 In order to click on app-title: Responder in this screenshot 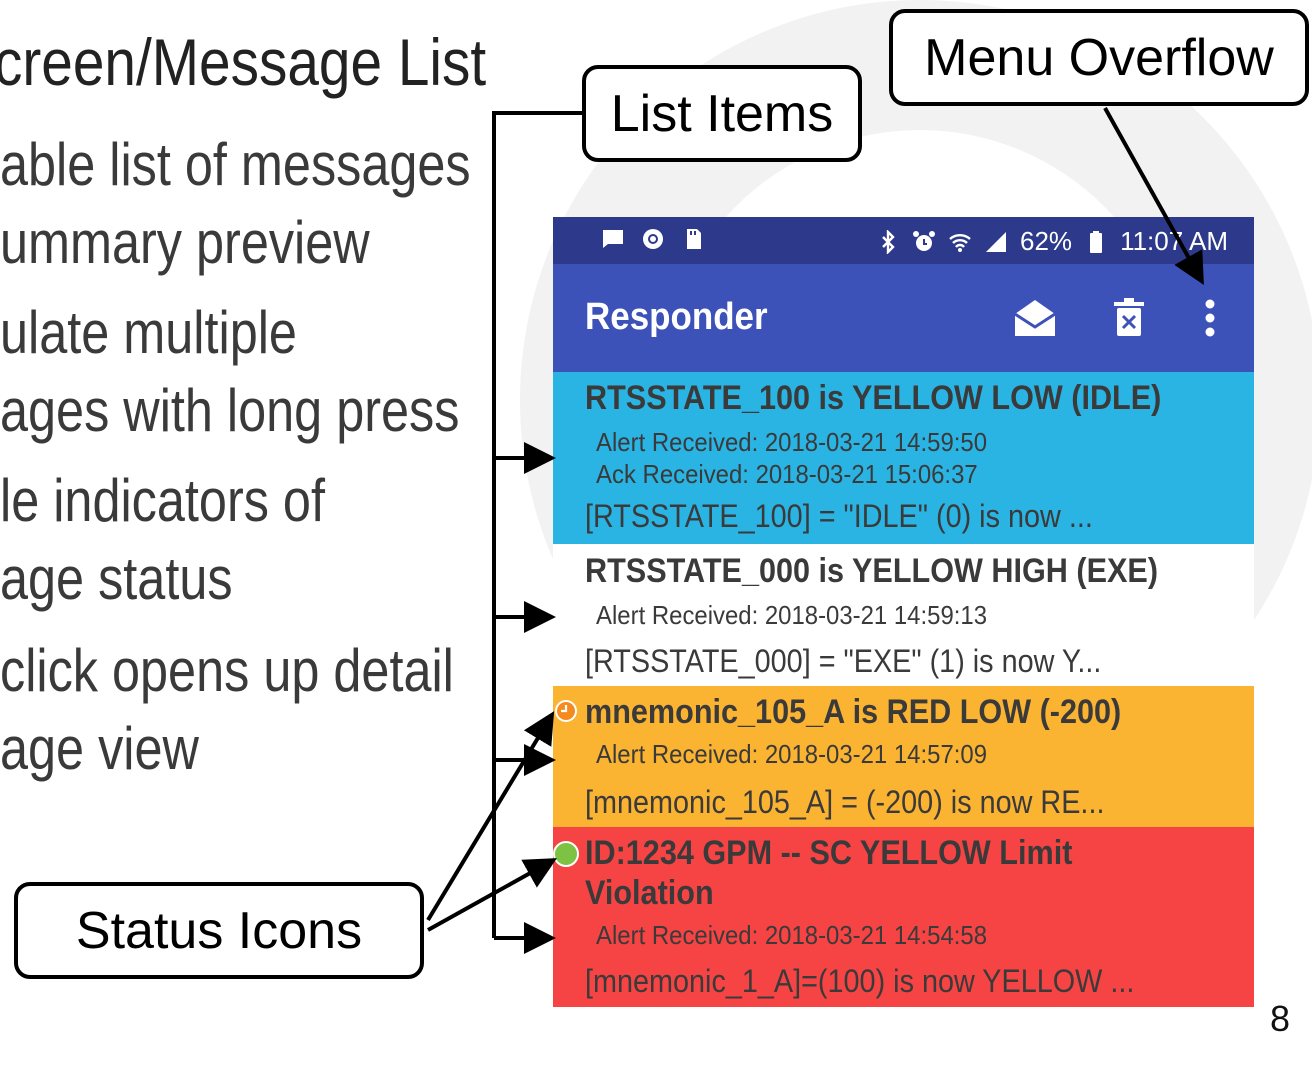, I will do `click(676, 317)`.